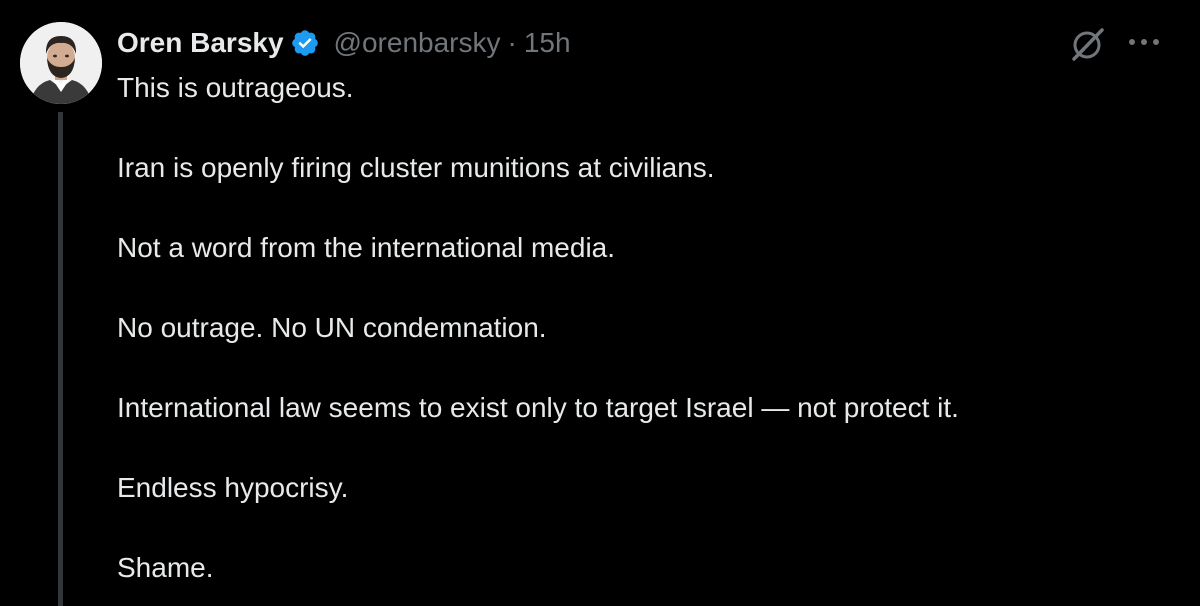 Image resolution: width=1200 pixels, height=606 pixels. I want to click on avatar-image, so click(61, 63).